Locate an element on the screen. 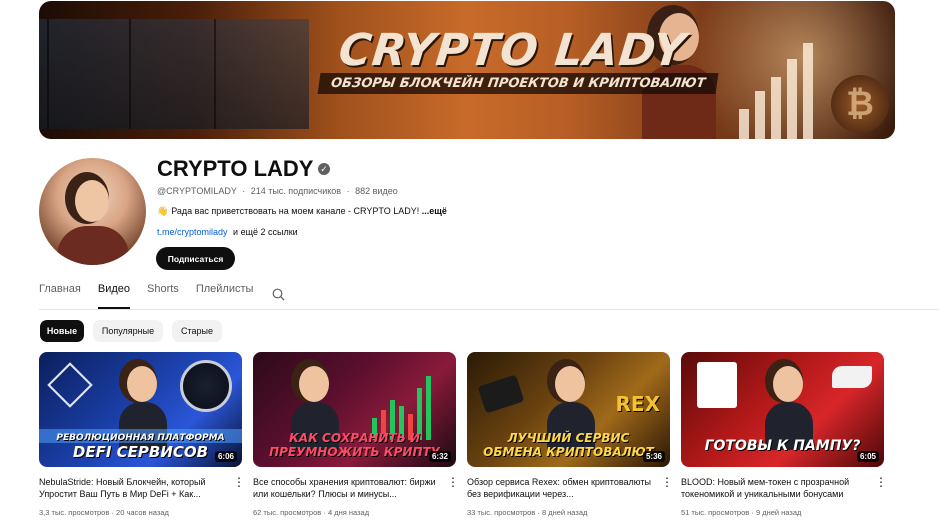  nebulastride-logo-icon is located at coordinates (70, 385).